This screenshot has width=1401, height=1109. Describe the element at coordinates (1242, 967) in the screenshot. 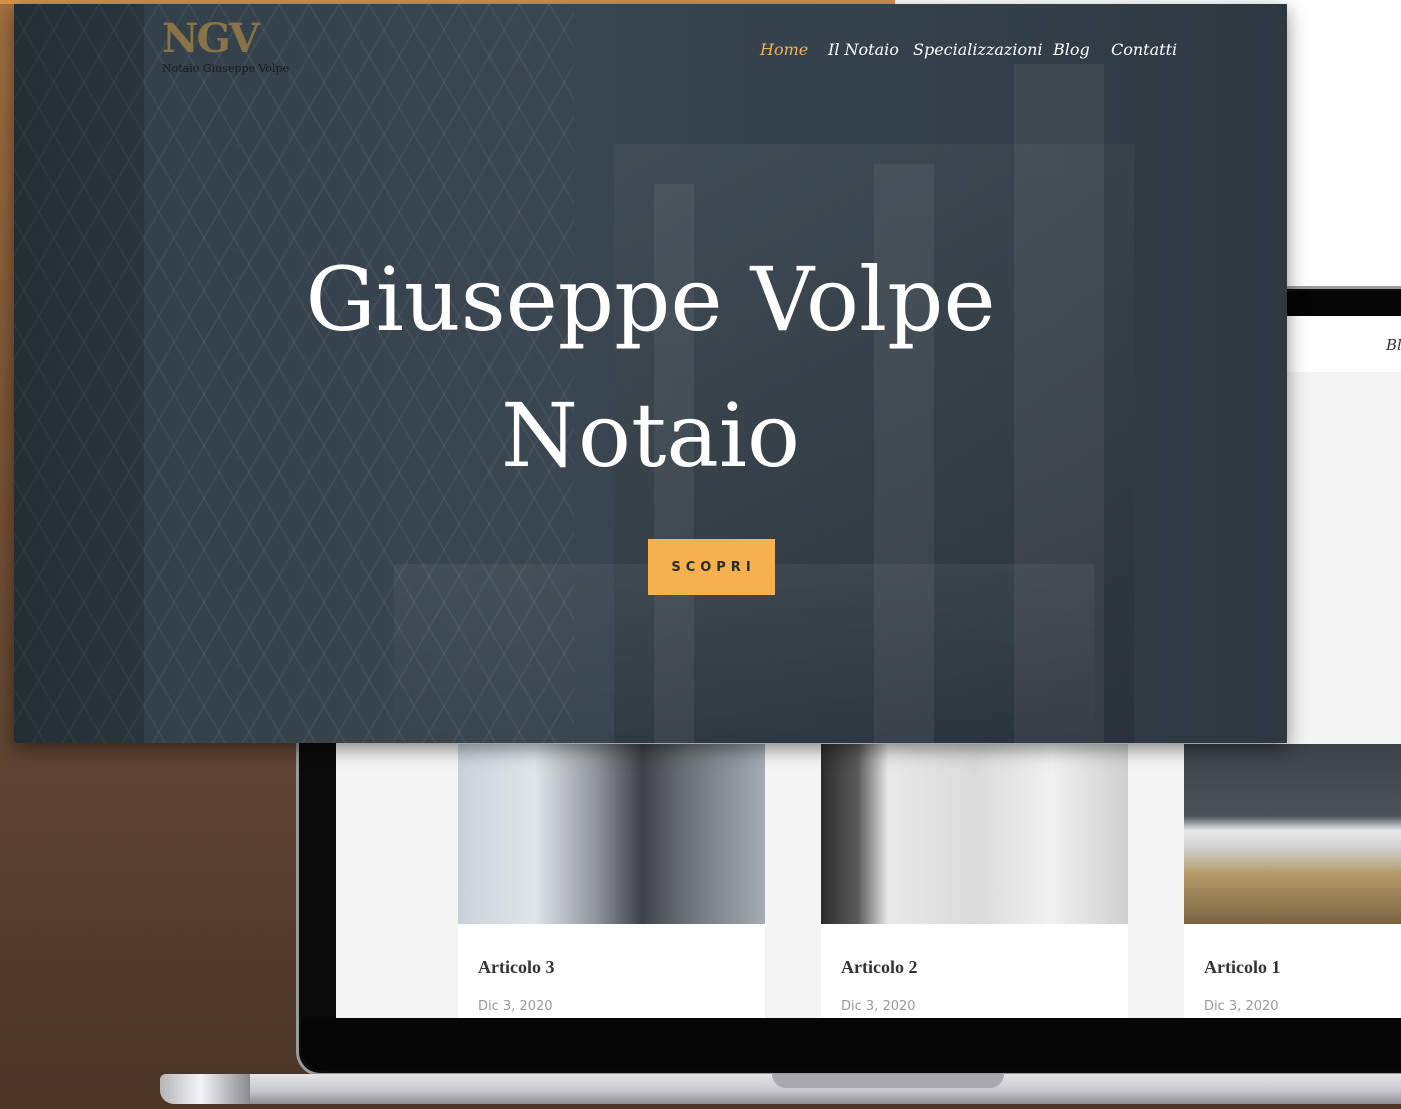

I see `article-title: Articolo 1` at that location.